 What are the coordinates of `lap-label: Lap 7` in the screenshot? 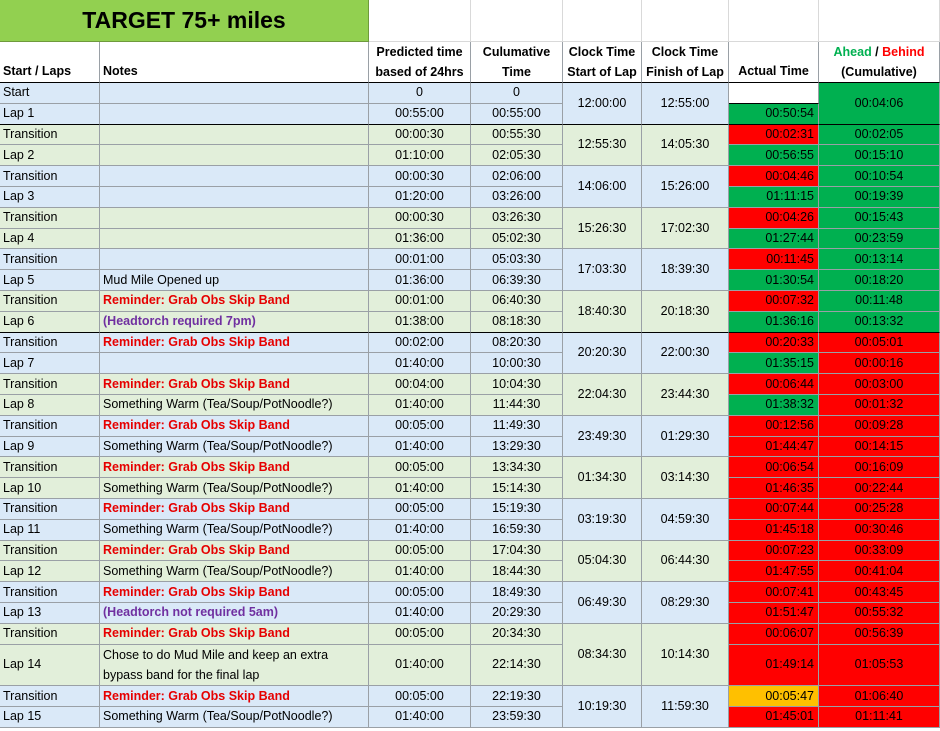 It's located at (50, 364).